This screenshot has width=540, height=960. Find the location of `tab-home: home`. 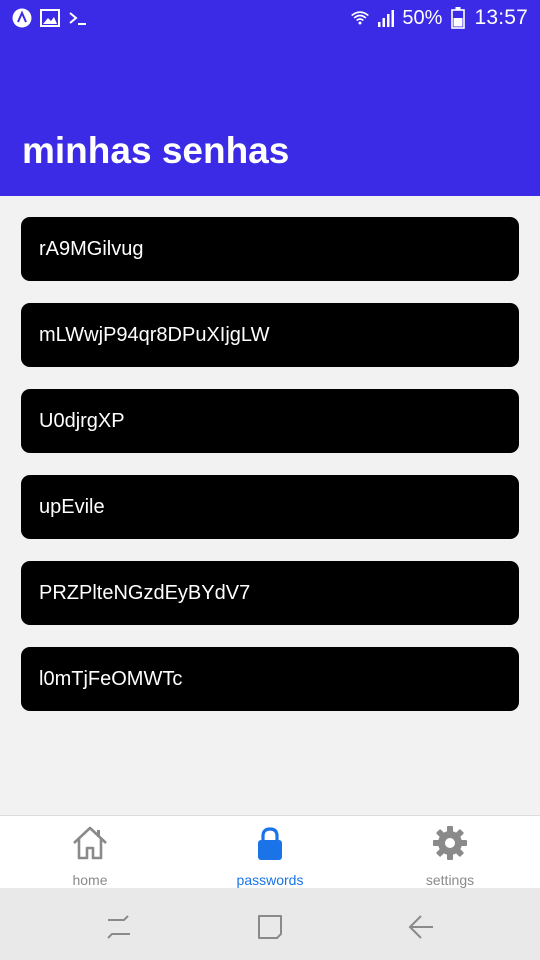

tab-home: home is located at coordinates (90, 852).